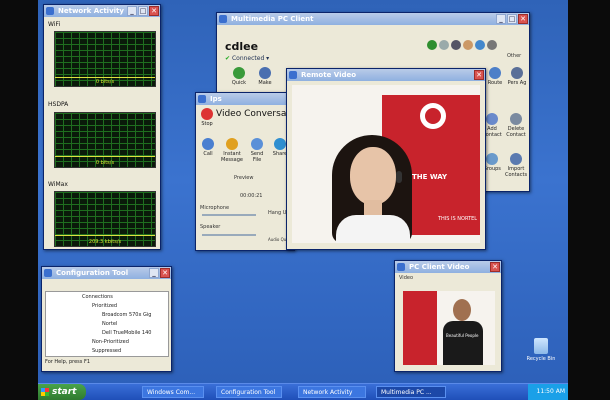 This screenshot has width=610, height=400. What do you see at coordinates (207, 117) in the screenshot?
I see `stop-button: Stop` at bounding box center [207, 117].